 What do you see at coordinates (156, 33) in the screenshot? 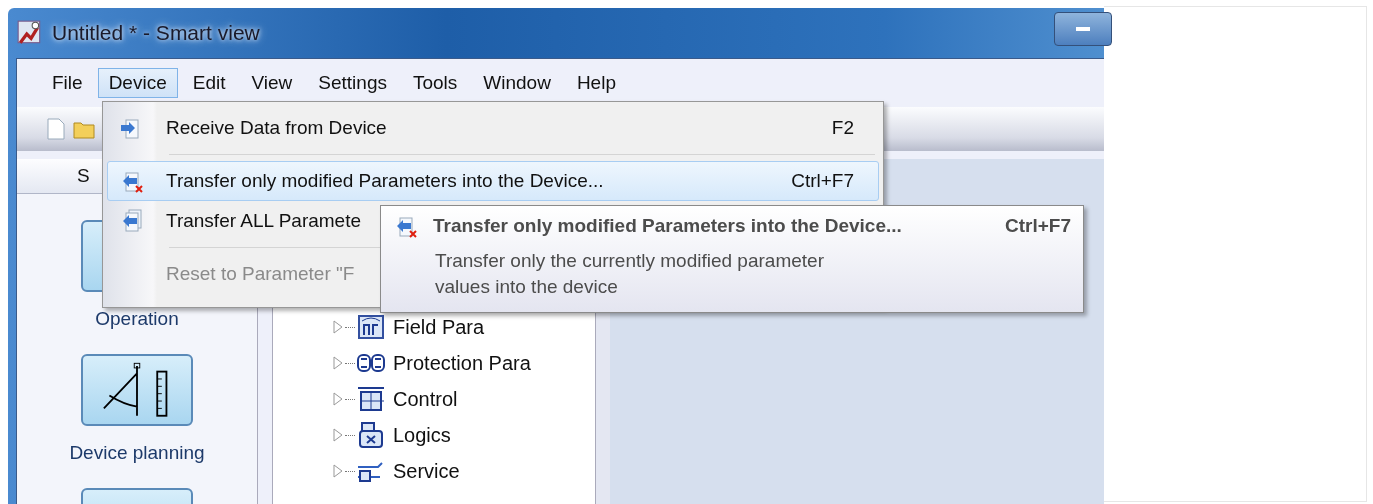
I see `window-title: Untitled * - Smart view` at bounding box center [156, 33].